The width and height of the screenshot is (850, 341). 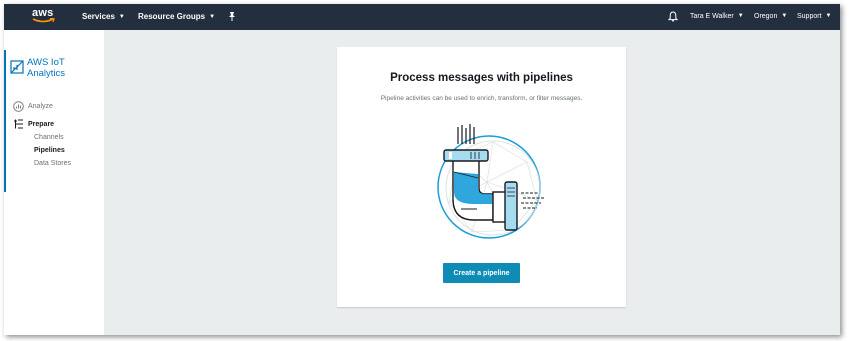 I want to click on bell-icon, so click(x=673, y=16).